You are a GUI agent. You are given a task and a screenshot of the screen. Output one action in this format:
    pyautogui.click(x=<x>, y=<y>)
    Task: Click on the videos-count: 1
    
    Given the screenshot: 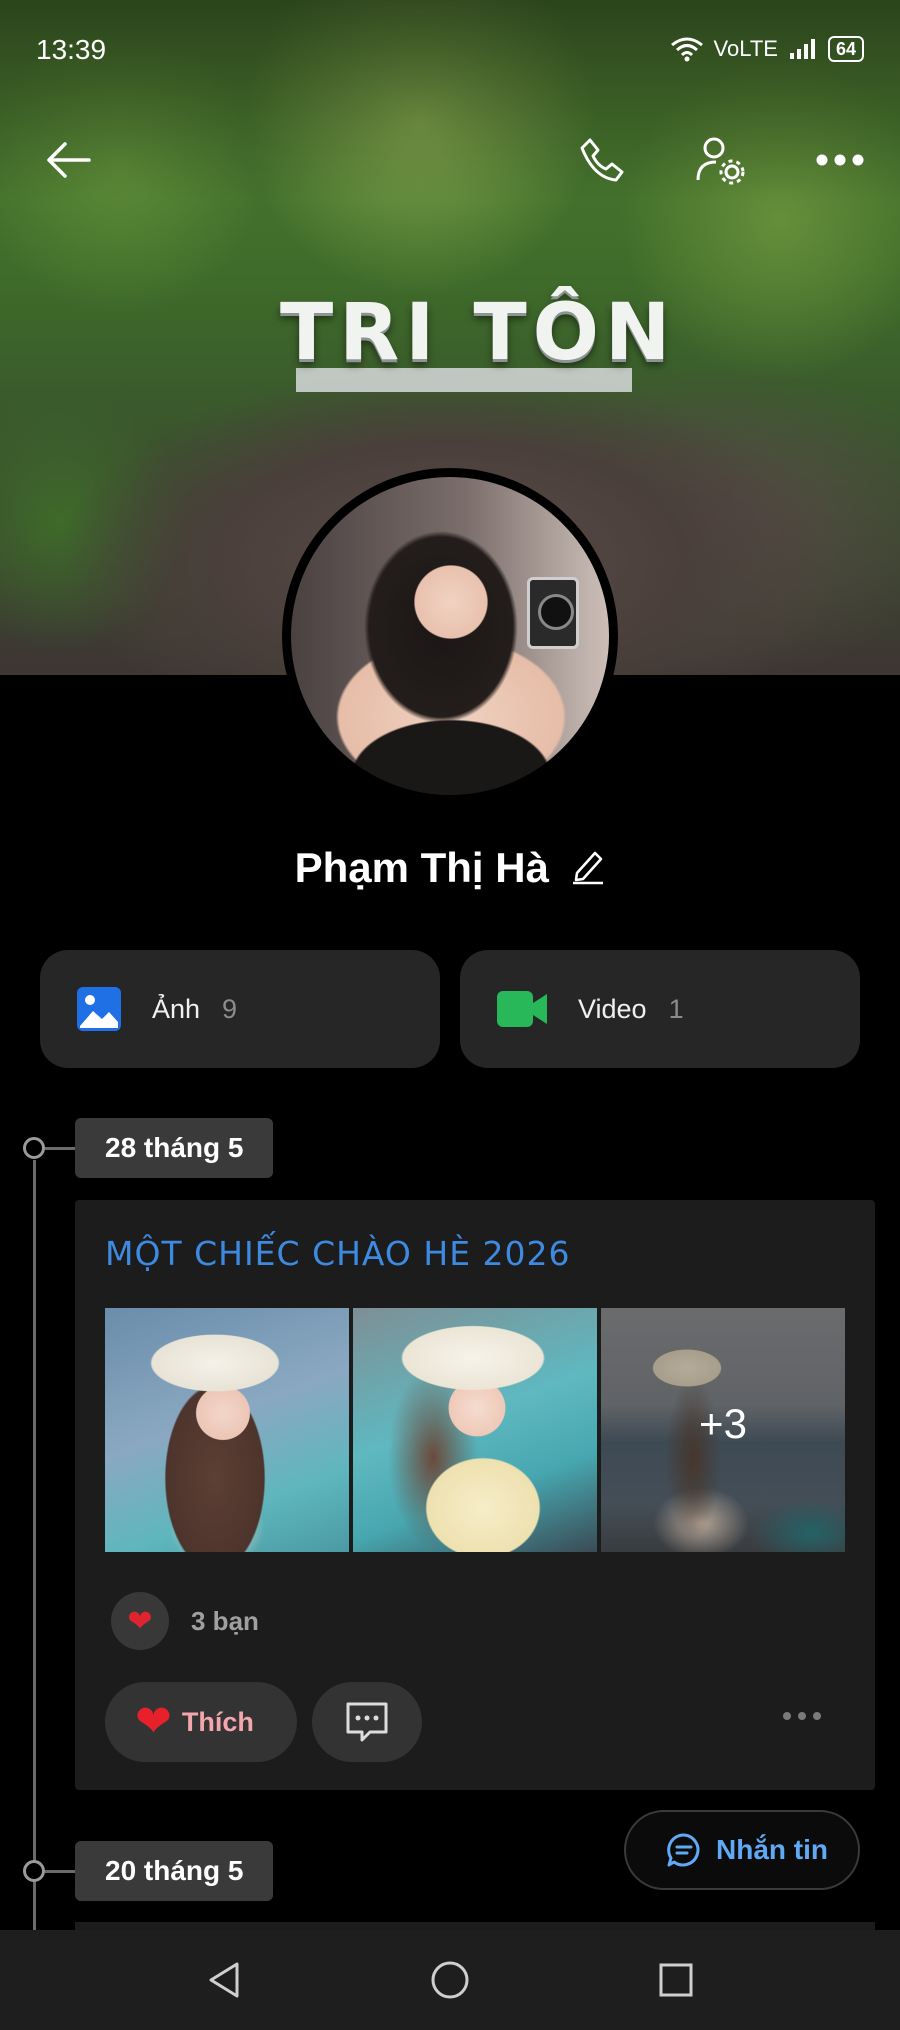 What is the action you would take?
    pyautogui.click(x=676, y=1008)
    